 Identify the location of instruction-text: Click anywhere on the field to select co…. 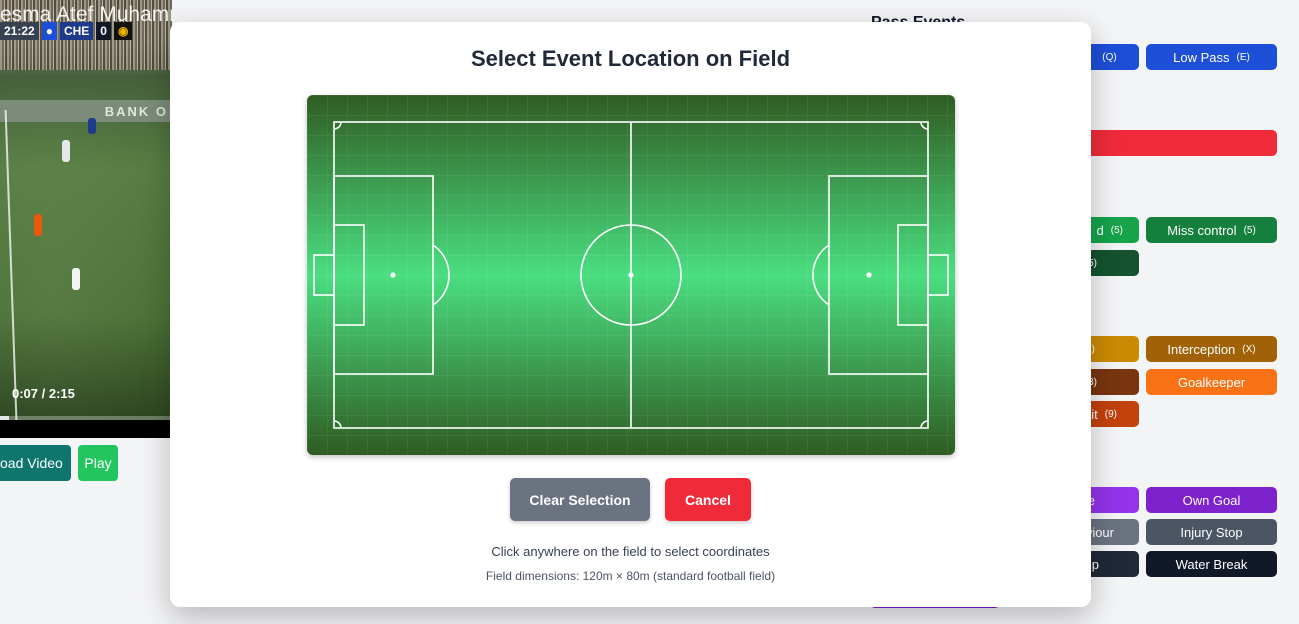
(630, 551).